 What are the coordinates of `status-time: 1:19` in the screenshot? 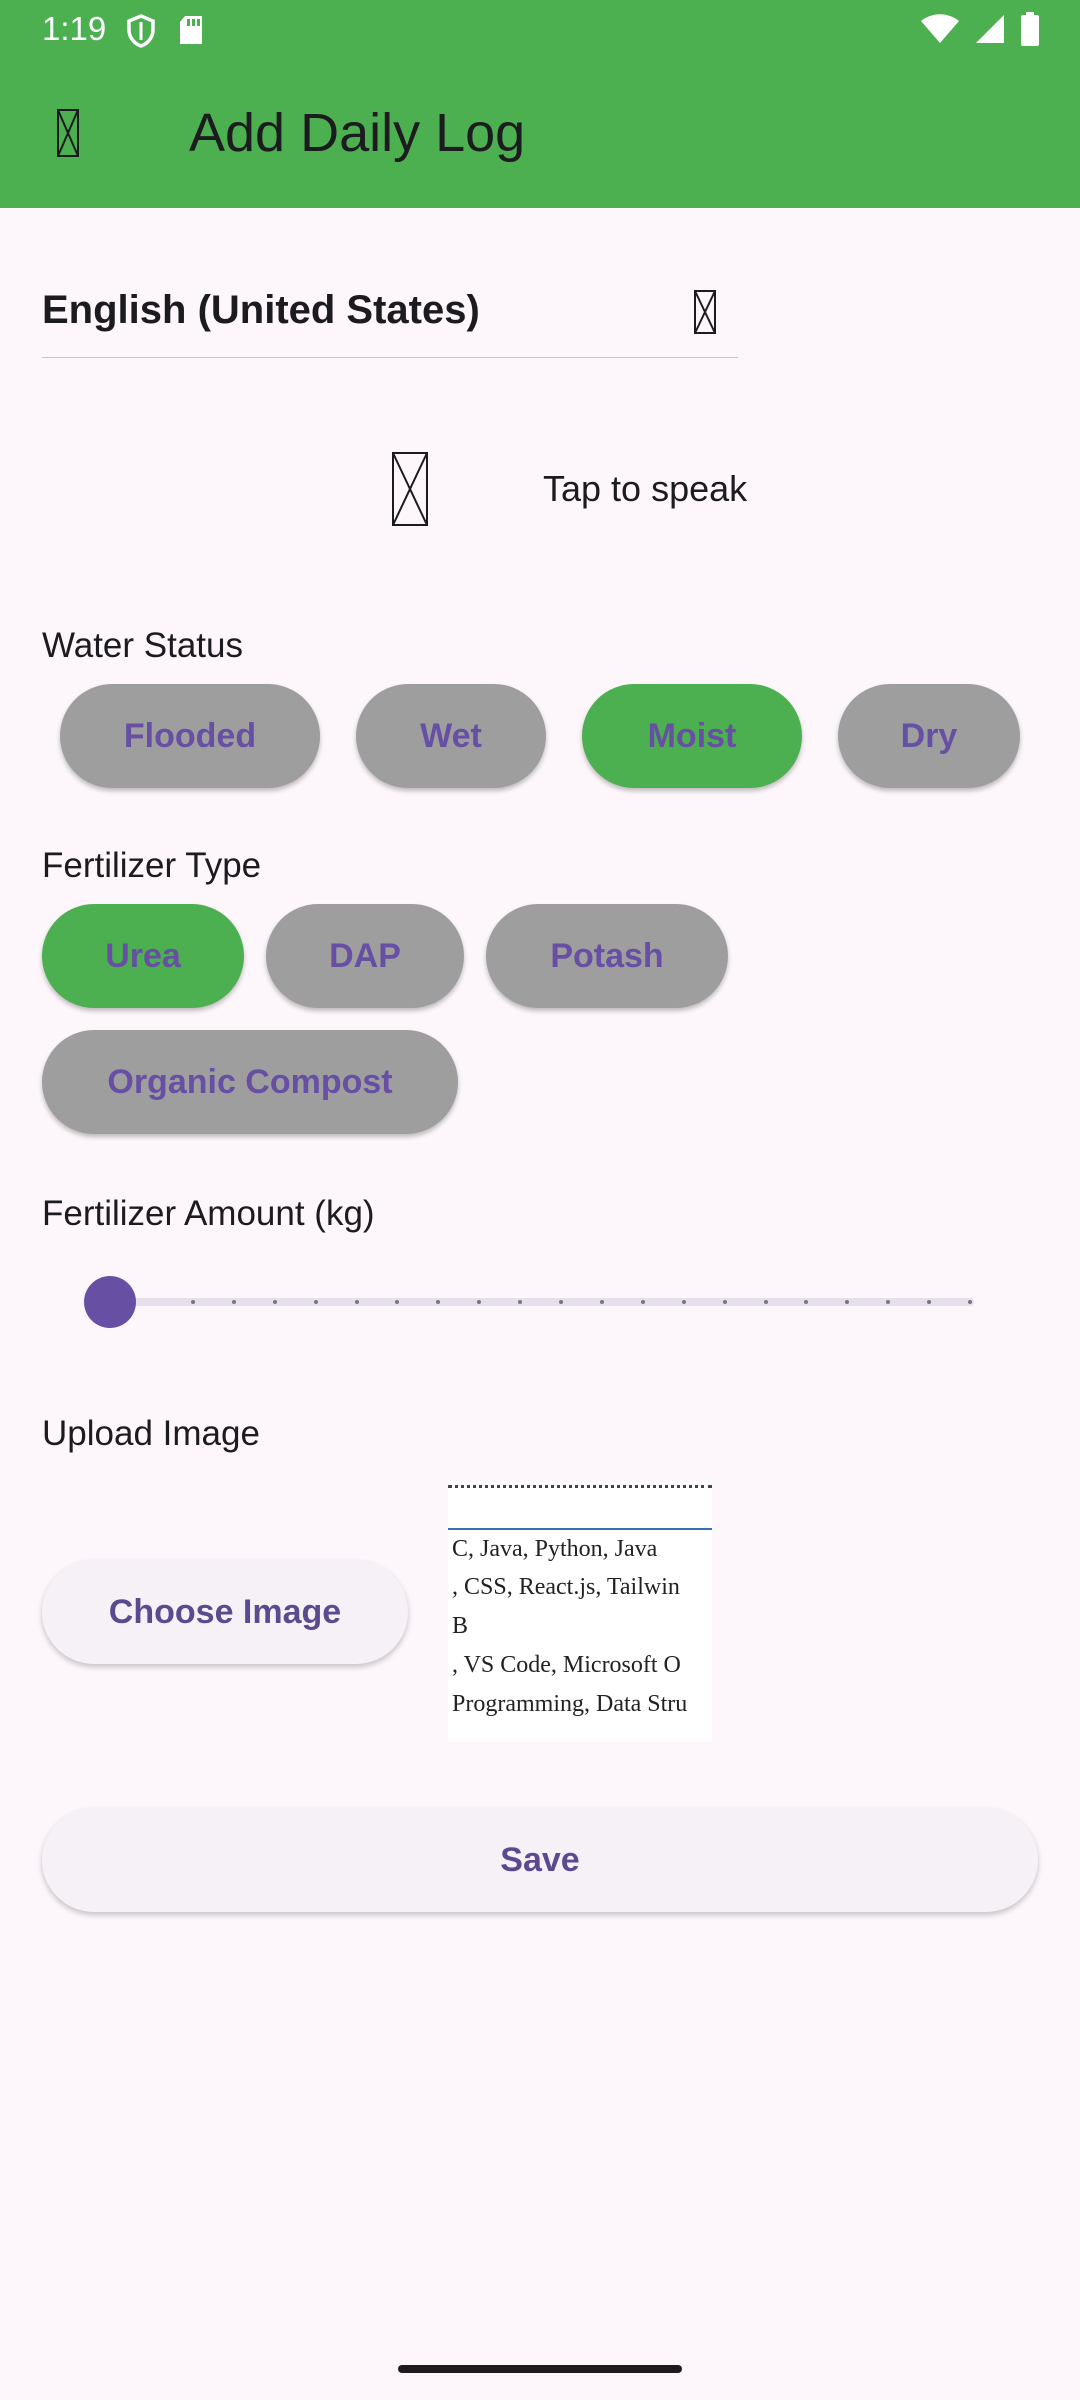 It's located at (74, 28).